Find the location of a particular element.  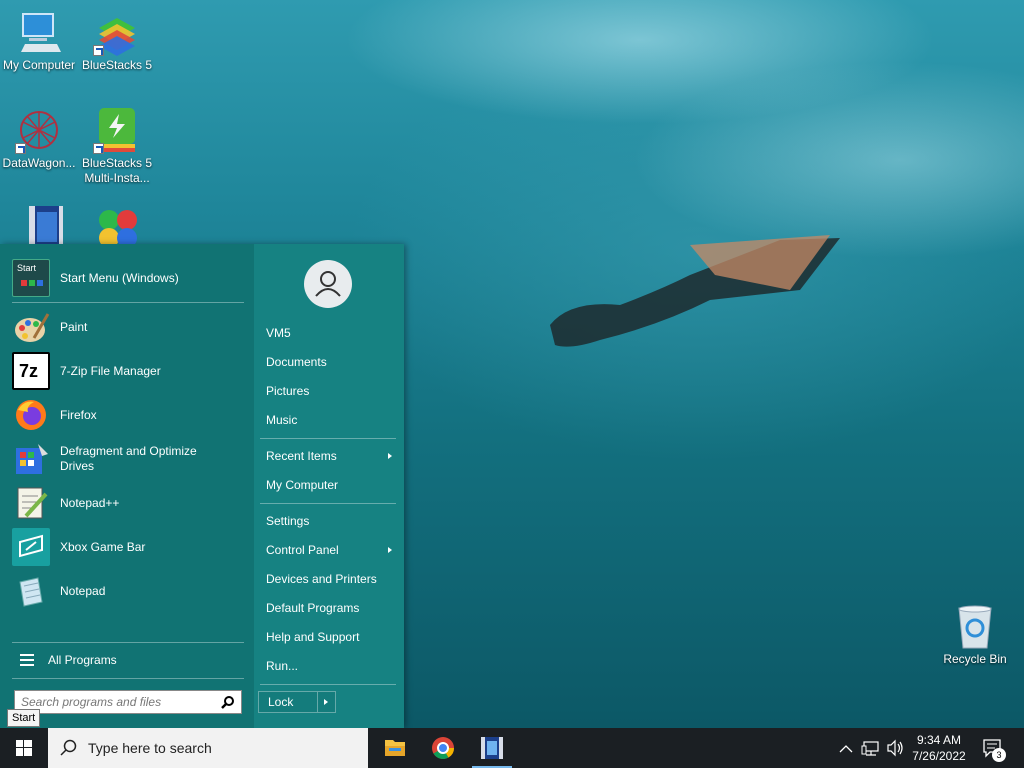

program-label: Paint is located at coordinates (74, 326).